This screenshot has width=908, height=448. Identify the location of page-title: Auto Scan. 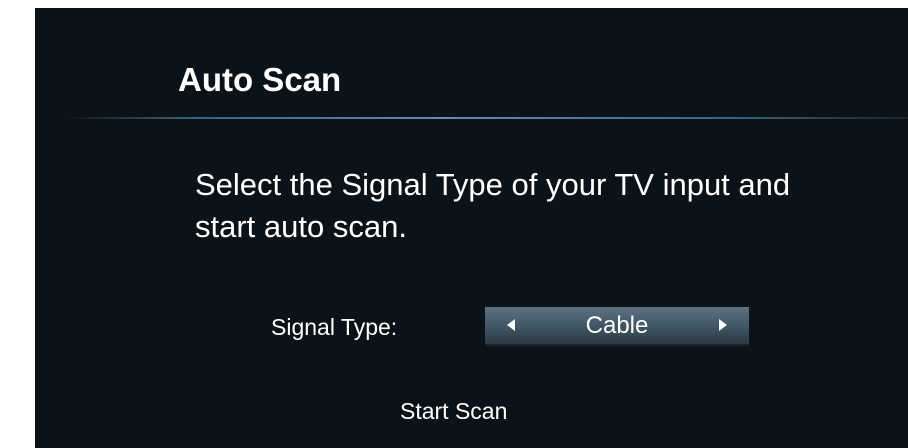
(260, 79).